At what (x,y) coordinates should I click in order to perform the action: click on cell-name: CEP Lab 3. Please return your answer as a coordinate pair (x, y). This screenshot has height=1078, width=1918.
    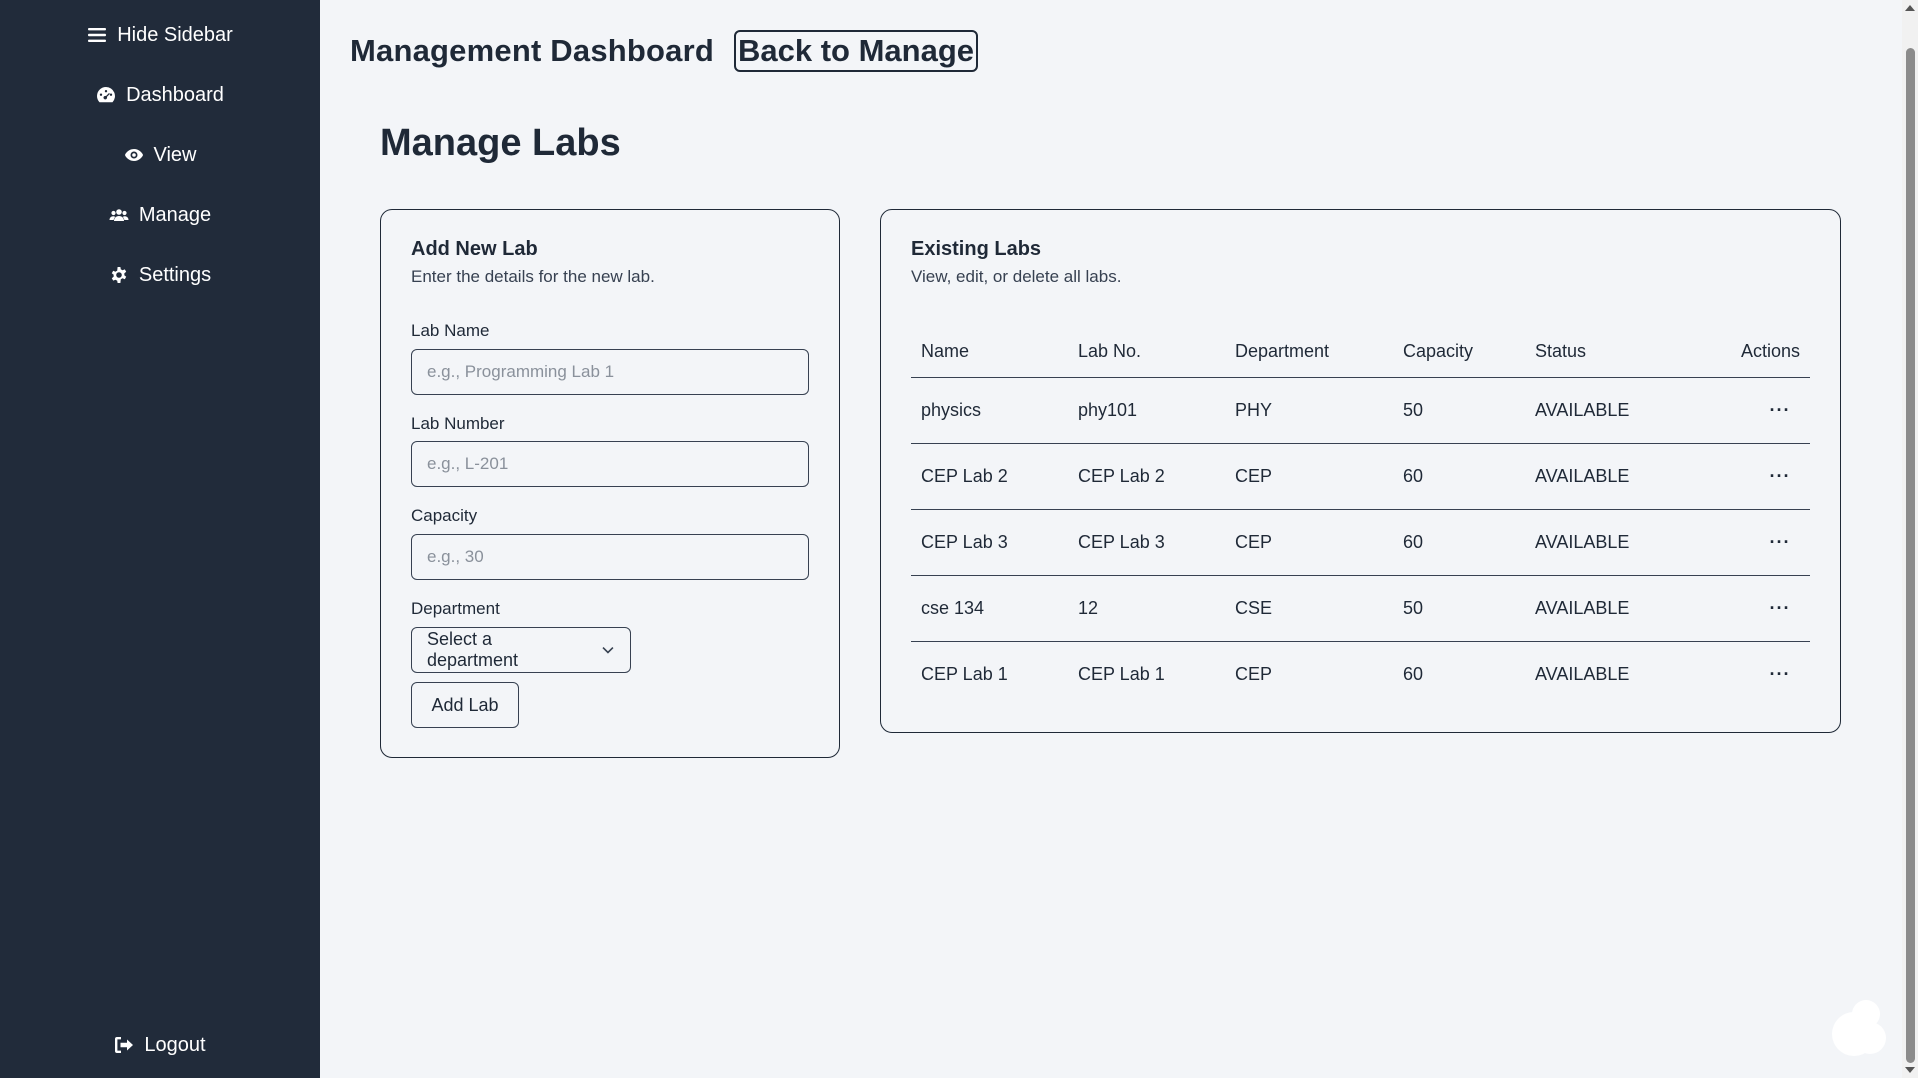
    Looking at the image, I should click on (989, 542).